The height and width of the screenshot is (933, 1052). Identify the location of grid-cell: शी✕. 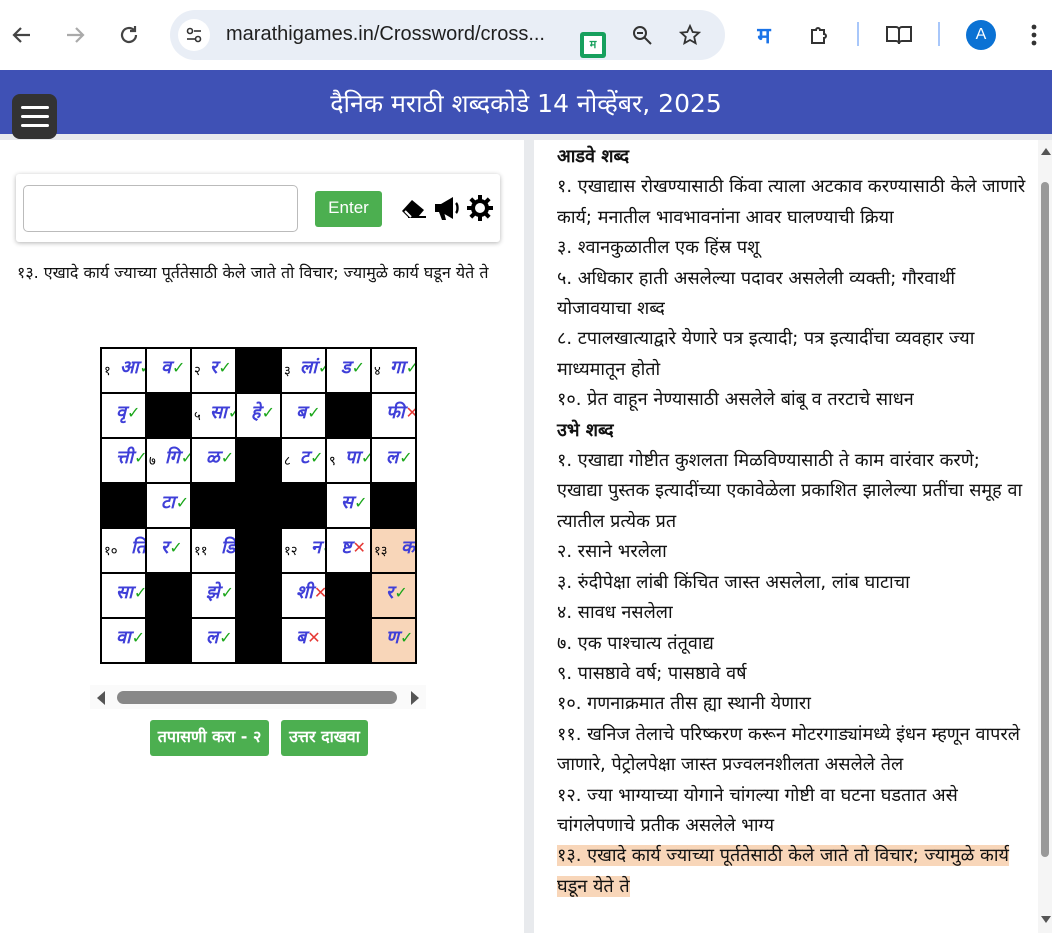
(303, 595).